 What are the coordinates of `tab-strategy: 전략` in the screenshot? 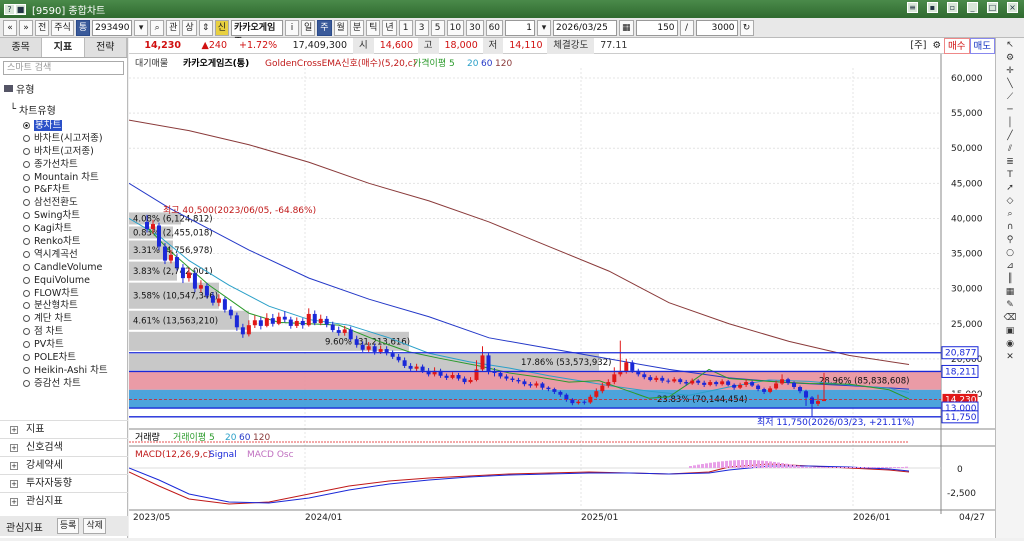 It's located at (105, 47).